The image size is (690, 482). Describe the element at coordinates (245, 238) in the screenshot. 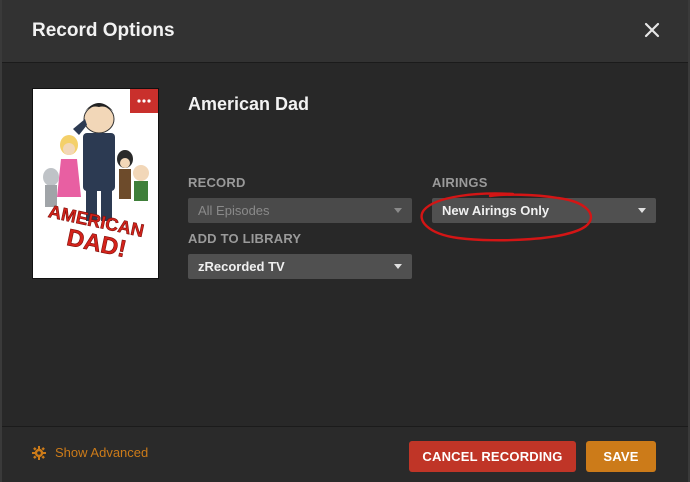

I see `library-label: ADD TO LIBRARY` at that location.